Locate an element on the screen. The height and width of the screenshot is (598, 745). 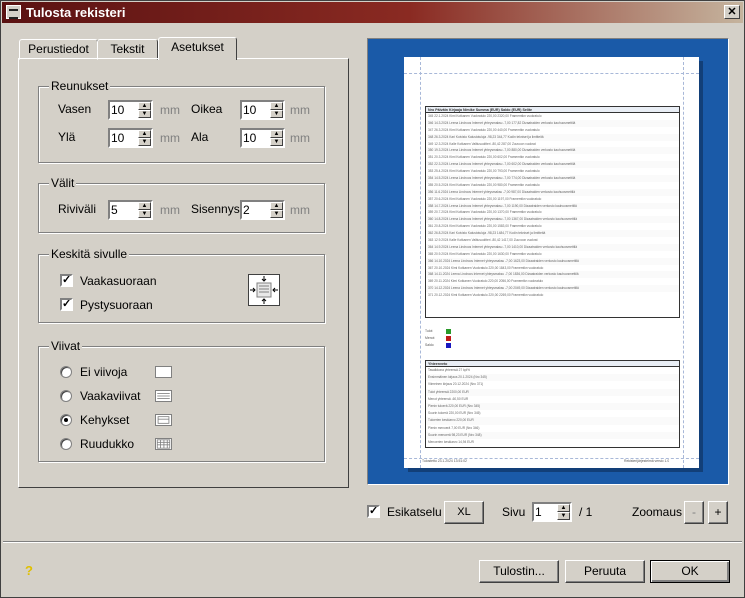
tab-label: Perustiedot is located at coordinates (58, 49).